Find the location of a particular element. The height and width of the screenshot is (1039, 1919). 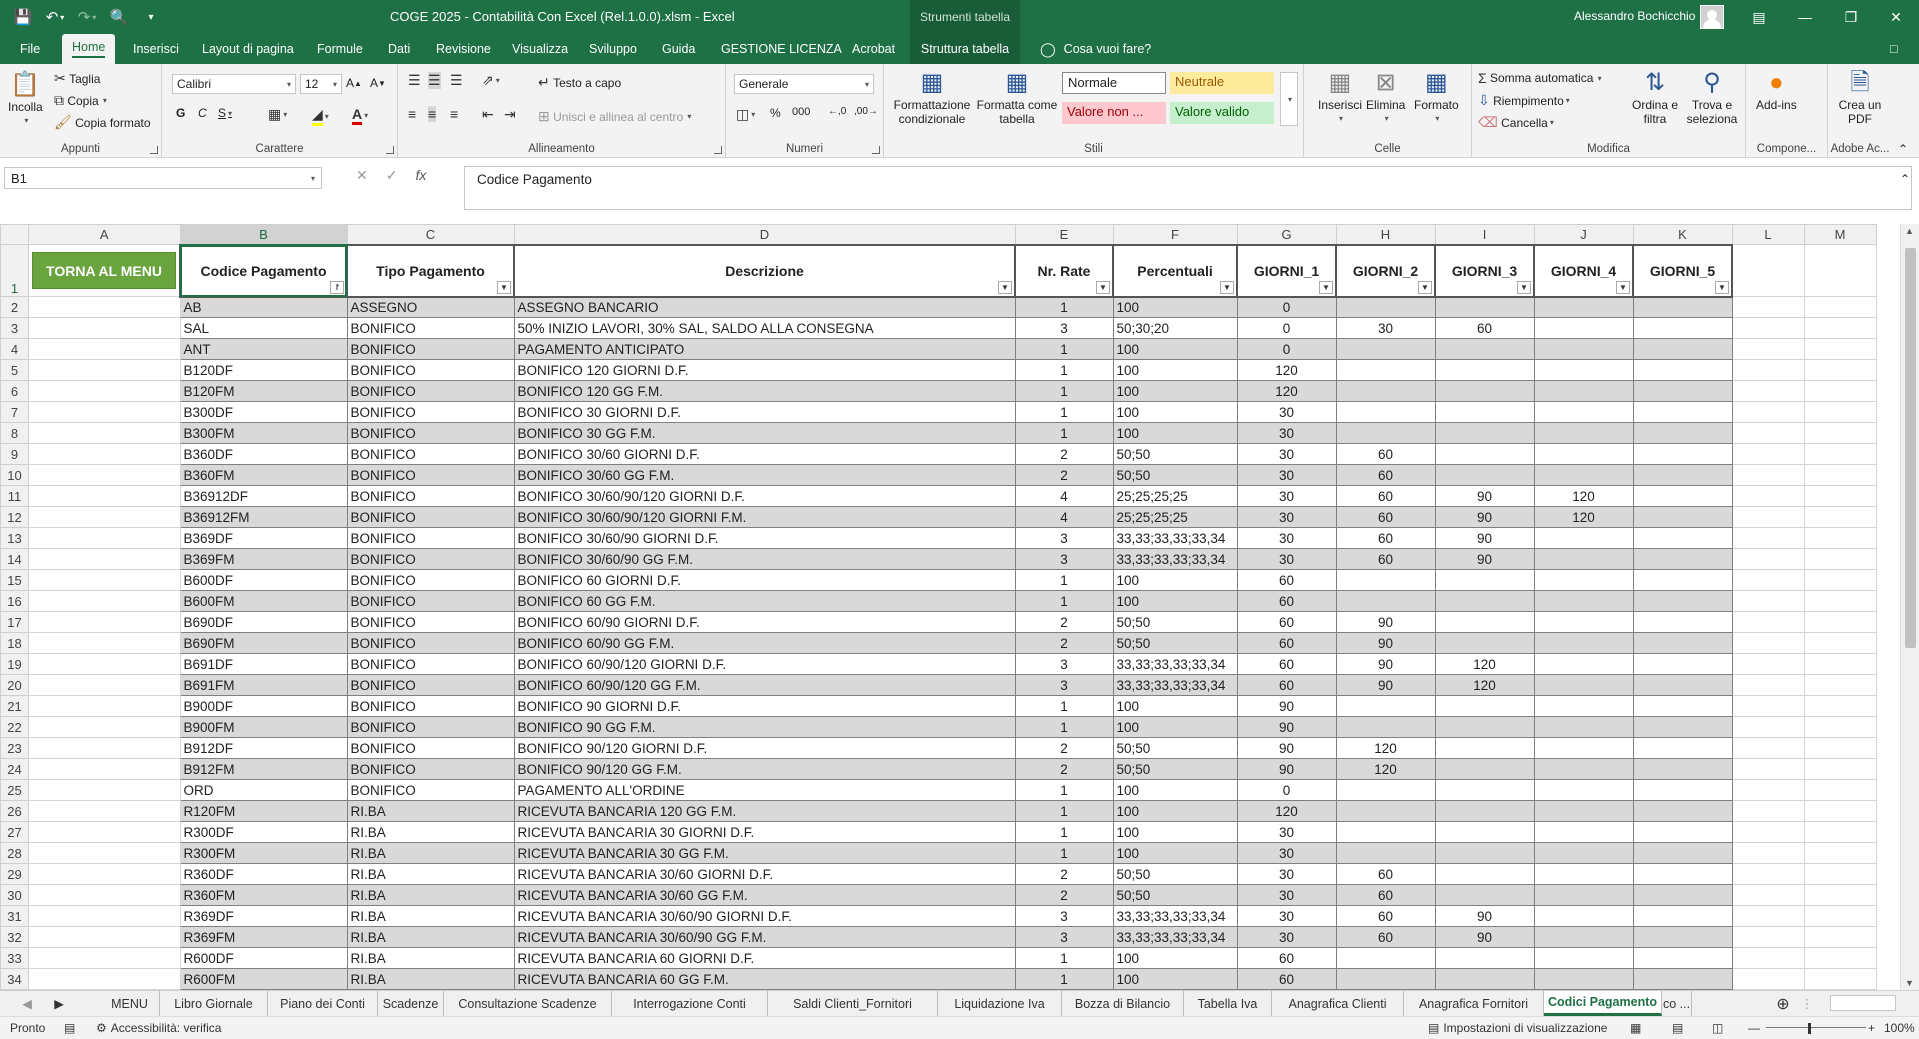

table-cell: 120 is located at coordinates (1385, 769).